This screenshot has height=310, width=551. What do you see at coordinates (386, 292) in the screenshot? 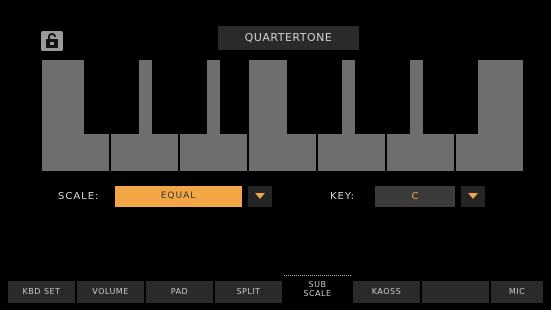
I see `tab-kaoss: KAOSS` at bounding box center [386, 292].